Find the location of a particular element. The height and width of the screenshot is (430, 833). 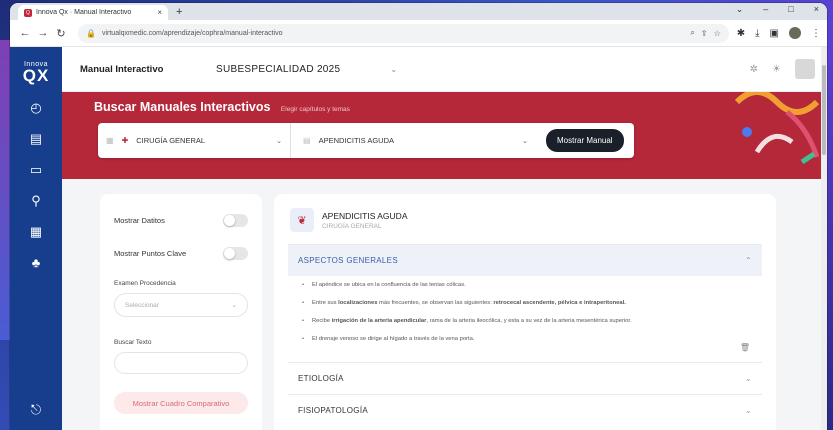

share-icon: ⇪ is located at coordinates (704, 33).